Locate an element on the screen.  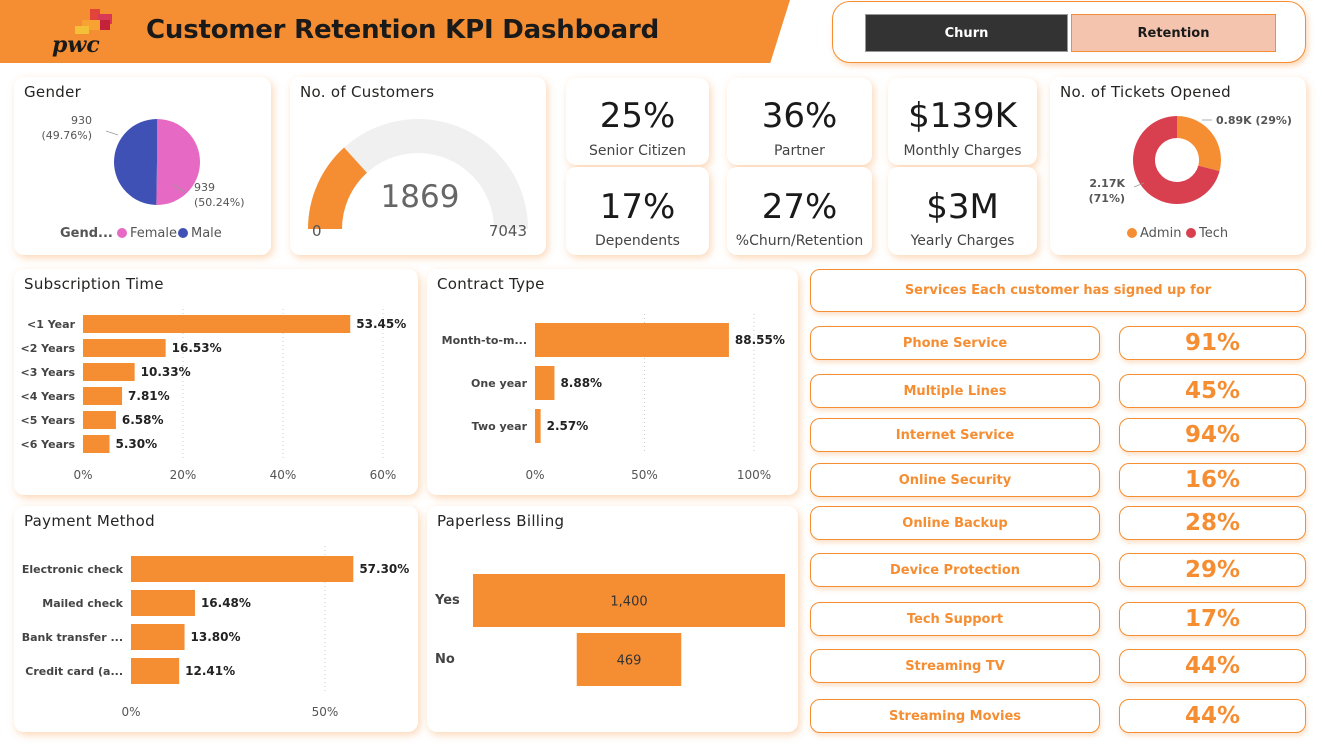
gauge-min: 0 is located at coordinates (317, 231).